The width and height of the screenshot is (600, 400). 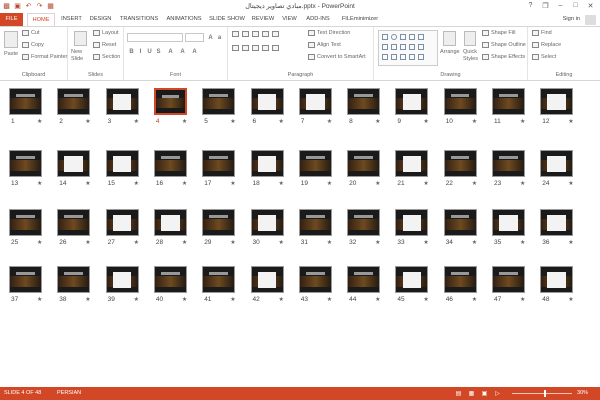 What do you see at coordinates (104, 45) in the screenshot?
I see `reset-button: Reset` at bounding box center [104, 45].